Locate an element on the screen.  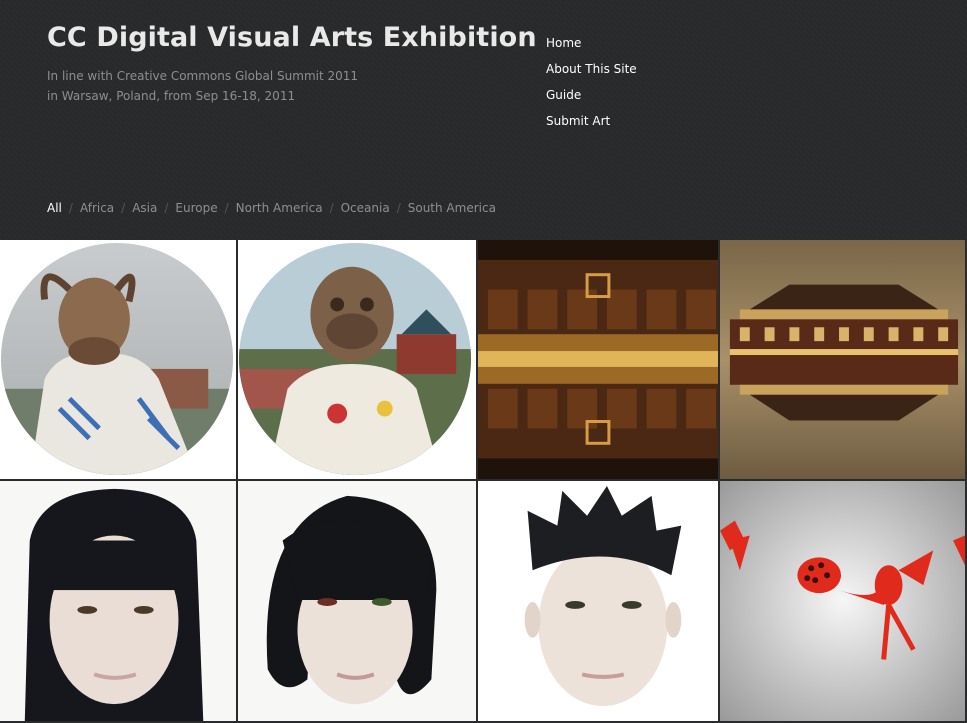
artwork-image-monkey-astronaut is located at coordinates (357, 359).